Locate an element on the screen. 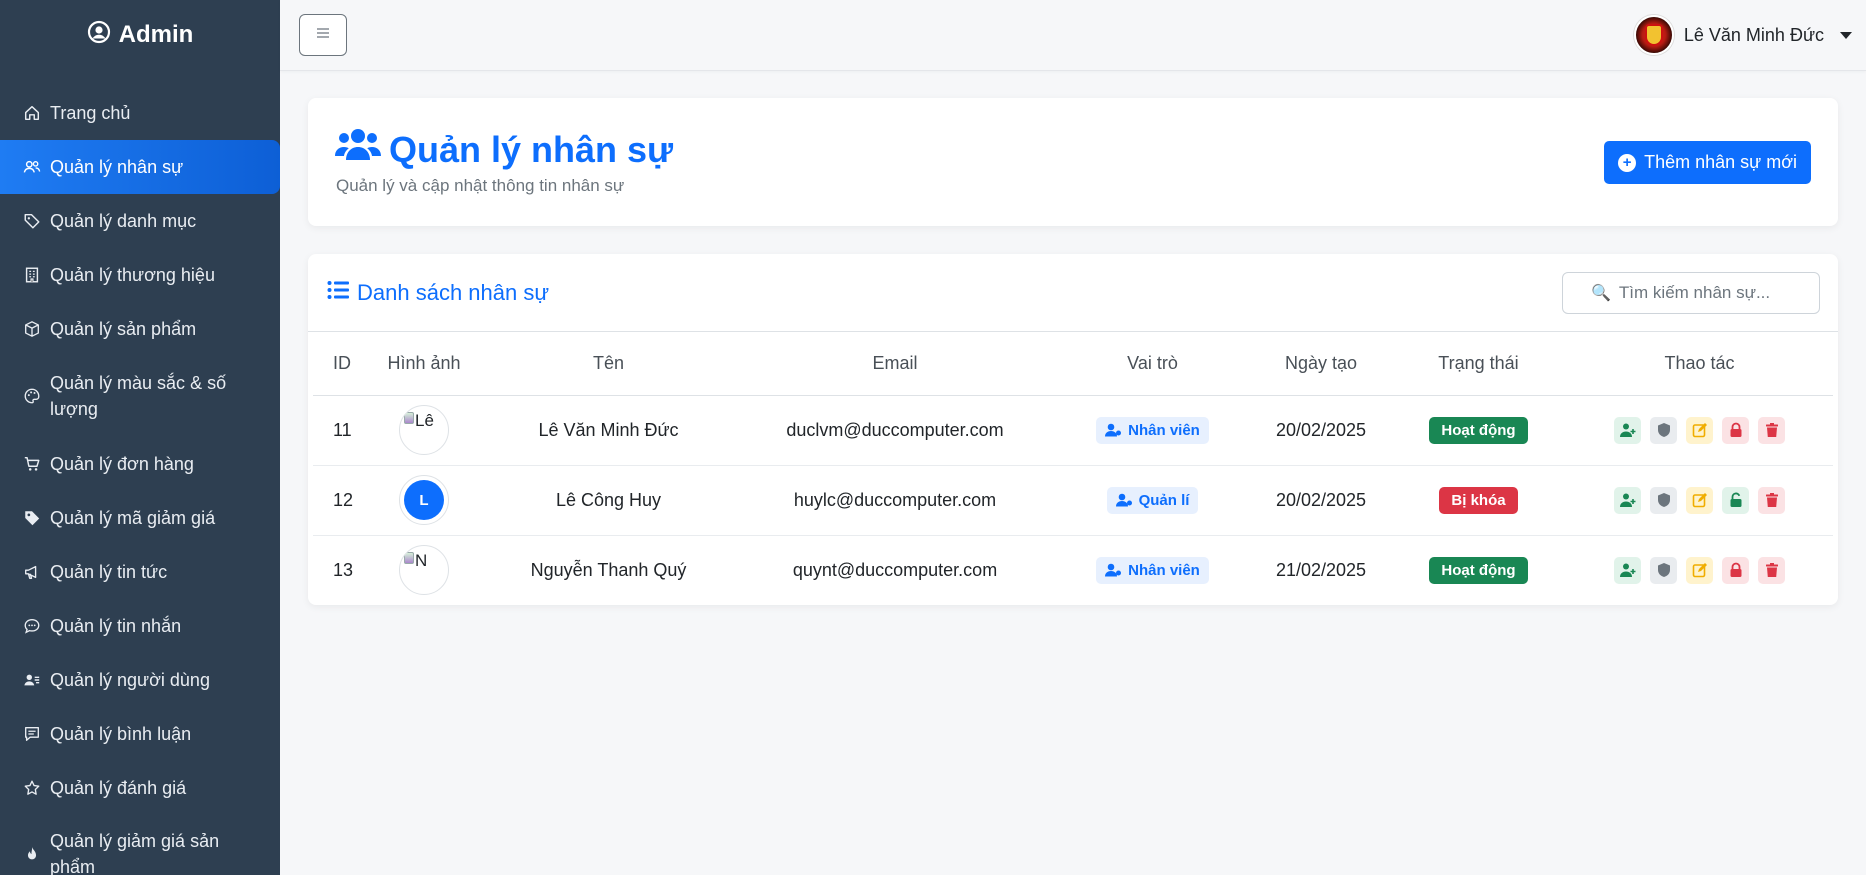  building-icon is located at coordinates (32, 275).